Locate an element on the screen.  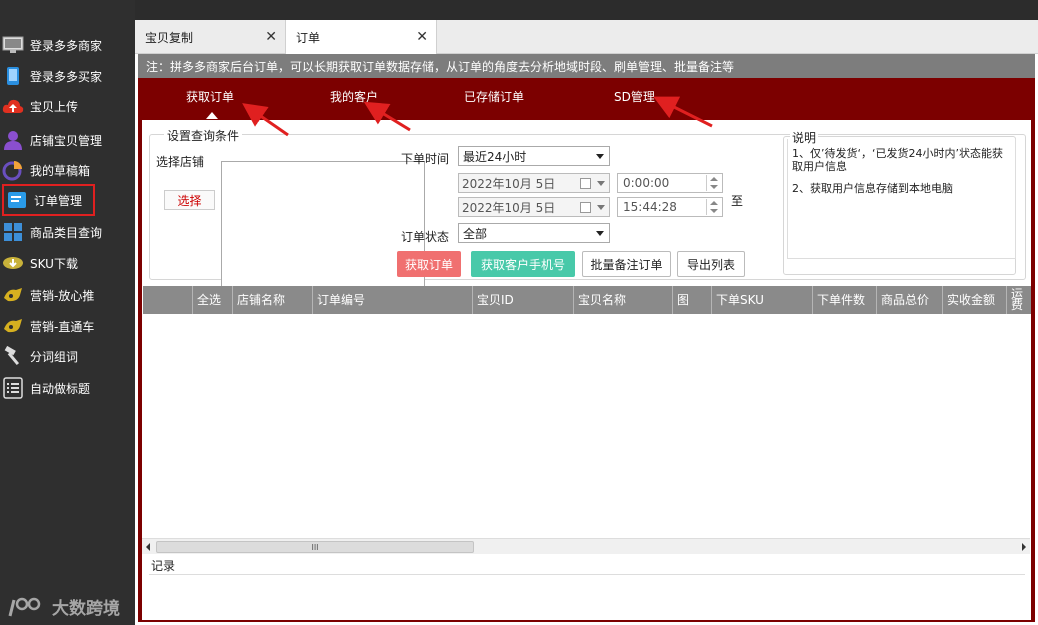
sidebar-item-marketing-fangxintui: 营销-放心推 is located at coordinates (67, 295).